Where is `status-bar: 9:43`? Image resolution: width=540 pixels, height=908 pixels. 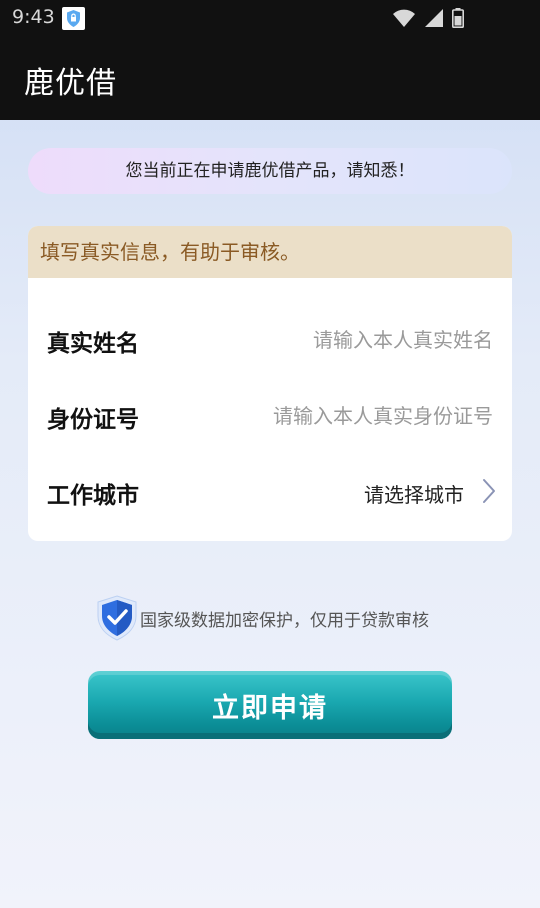 status-bar: 9:43 is located at coordinates (270, 18).